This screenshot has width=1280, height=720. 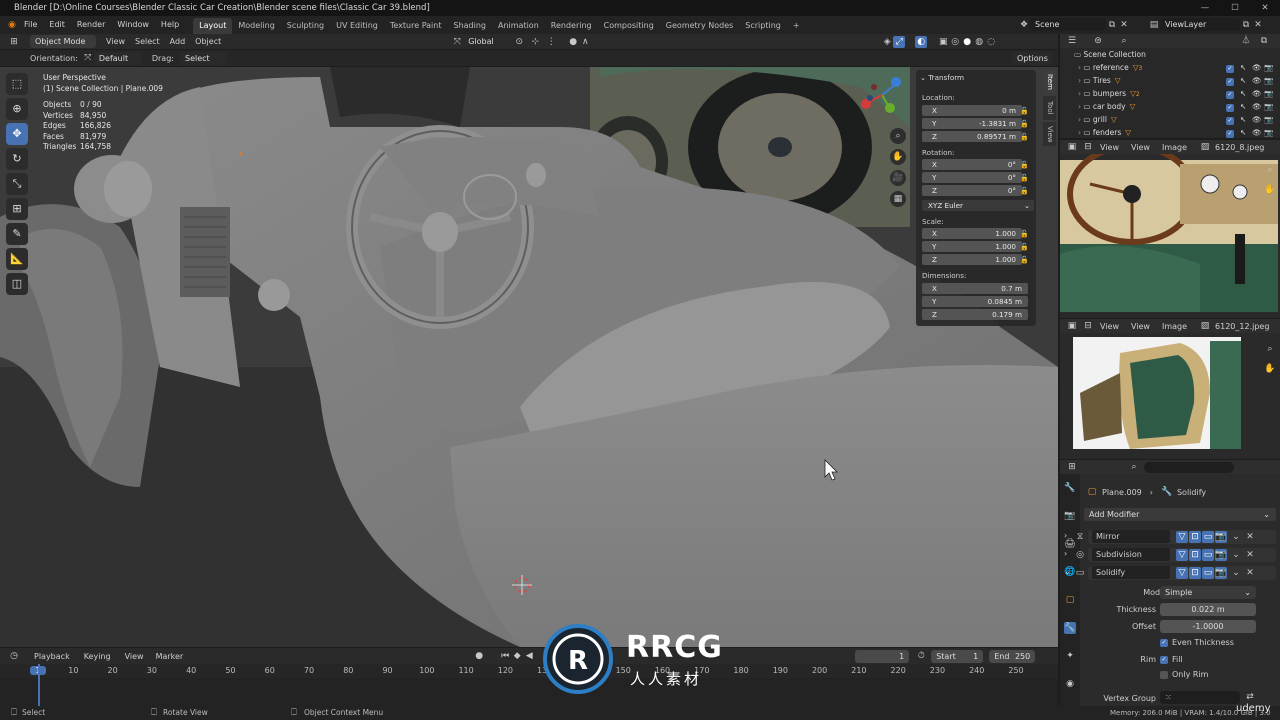 What do you see at coordinates (972, 233) in the screenshot?
I see `scale-x-field: X 1.000` at bounding box center [972, 233].